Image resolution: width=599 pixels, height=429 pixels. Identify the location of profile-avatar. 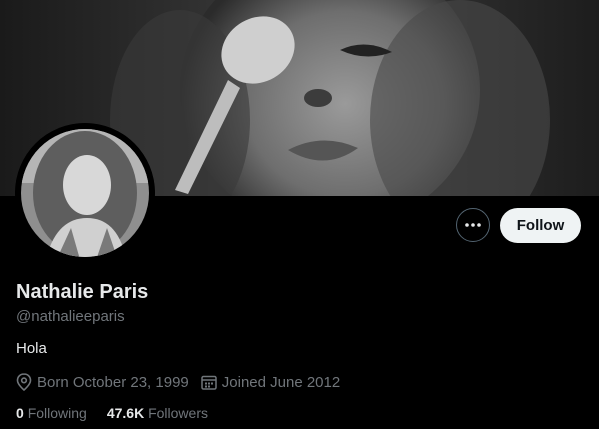
(85, 193).